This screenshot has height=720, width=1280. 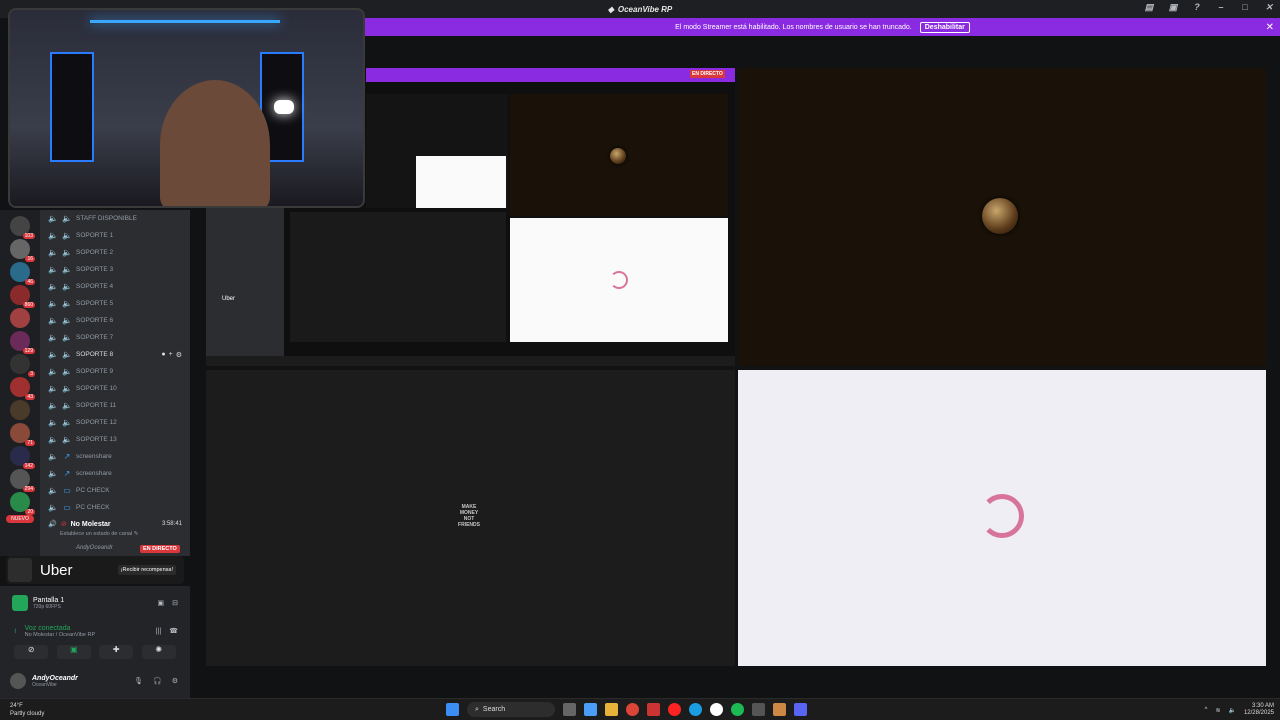 What do you see at coordinates (1259, 713) in the screenshot?
I see `clock-date: 12/28/2025` at bounding box center [1259, 713].